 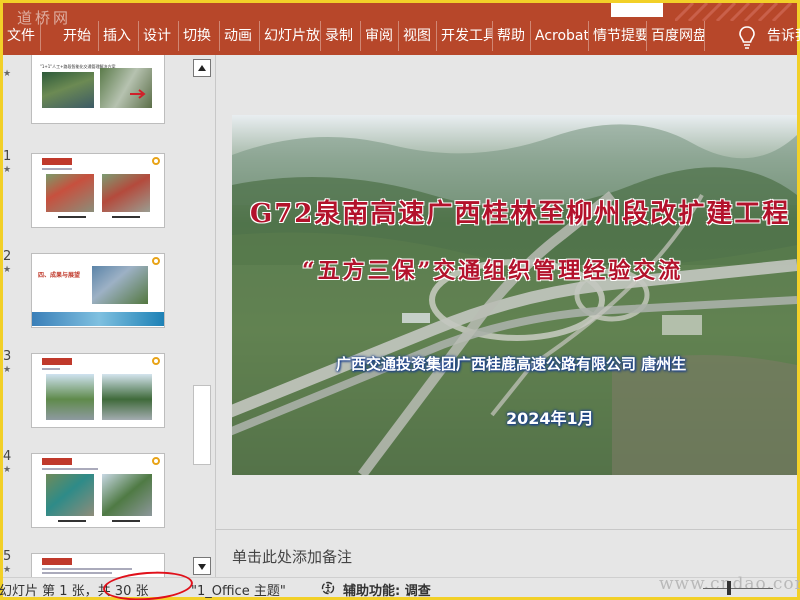 What do you see at coordinates (22, 36) in the screenshot?
I see `tab-file: 文件` at bounding box center [22, 36].